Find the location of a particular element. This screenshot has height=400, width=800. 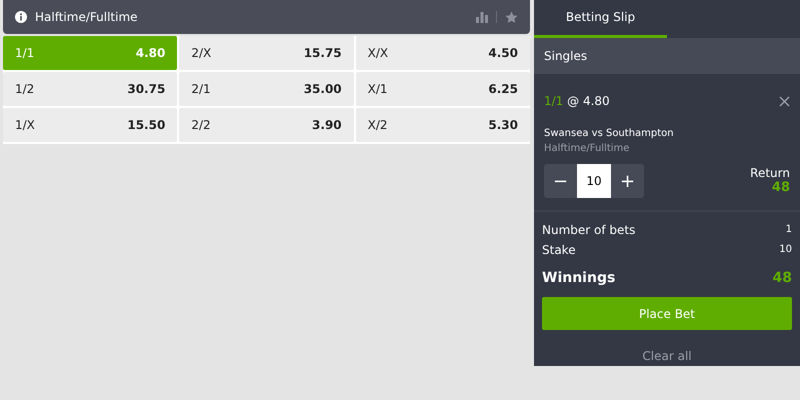

return-label: Return is located at coordinates (770, 173).